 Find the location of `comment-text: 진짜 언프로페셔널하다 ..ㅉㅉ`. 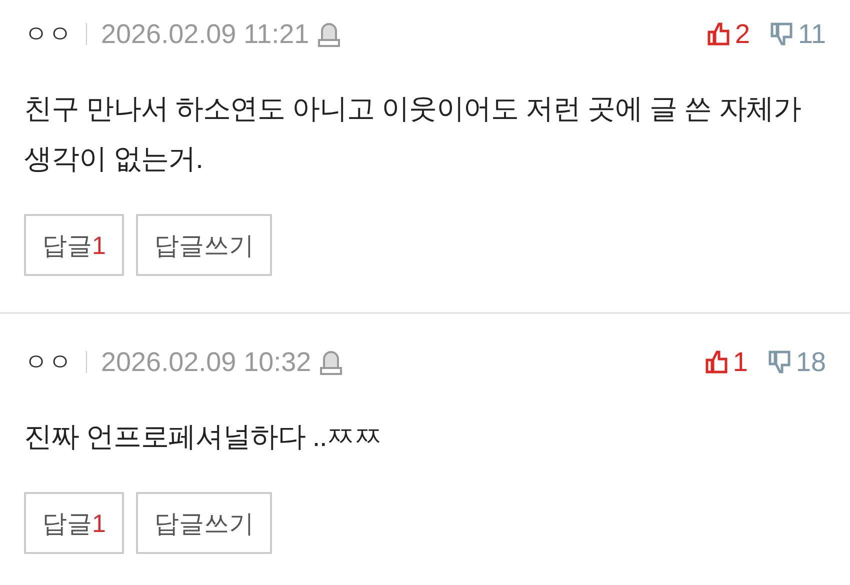

comment-text: 진짜 언프로페셔널하다 ..ㅉㅉ is located at coordinates (203, 437).